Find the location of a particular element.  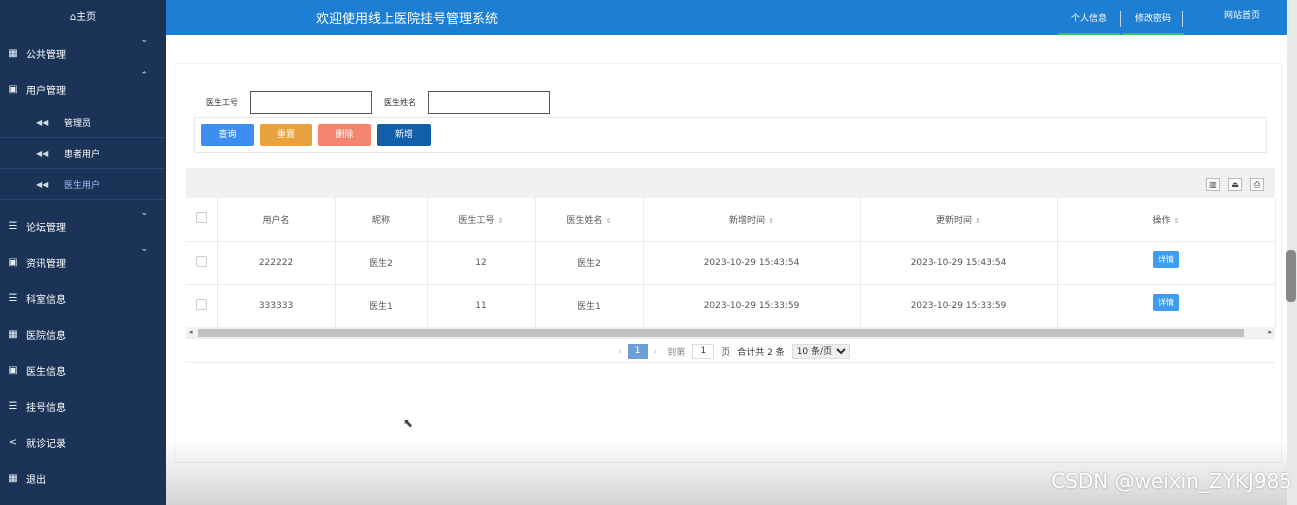

horizontal-scrollbar: ◂ ▸ is located at coordinates (730, 333).